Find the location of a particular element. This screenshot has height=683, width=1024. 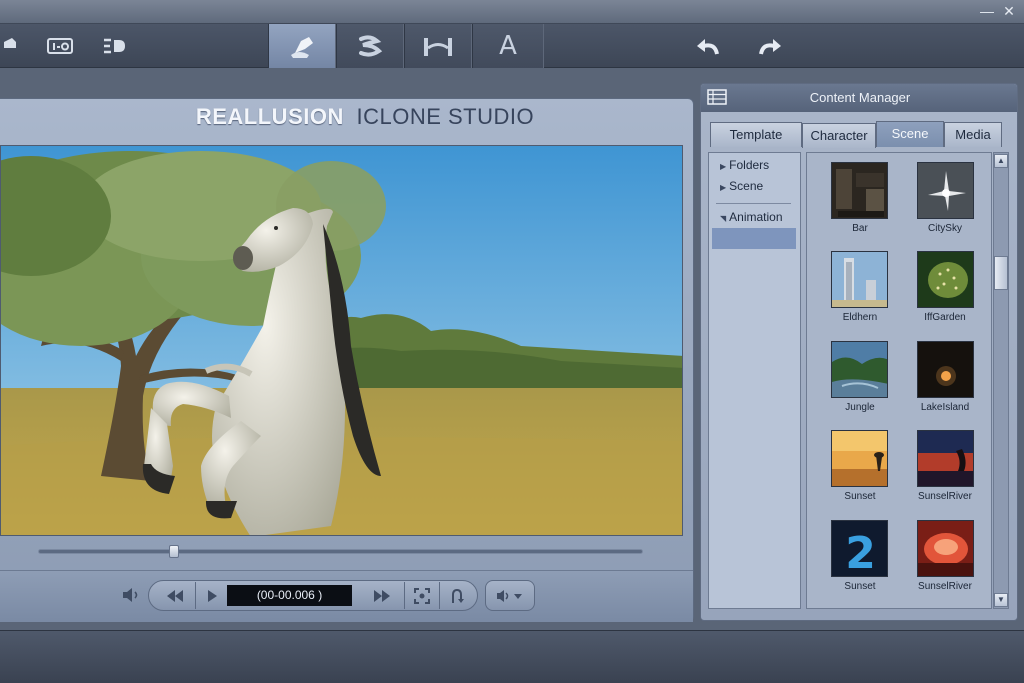

item-label: LakeIsland is located at coordinates (945, 407).